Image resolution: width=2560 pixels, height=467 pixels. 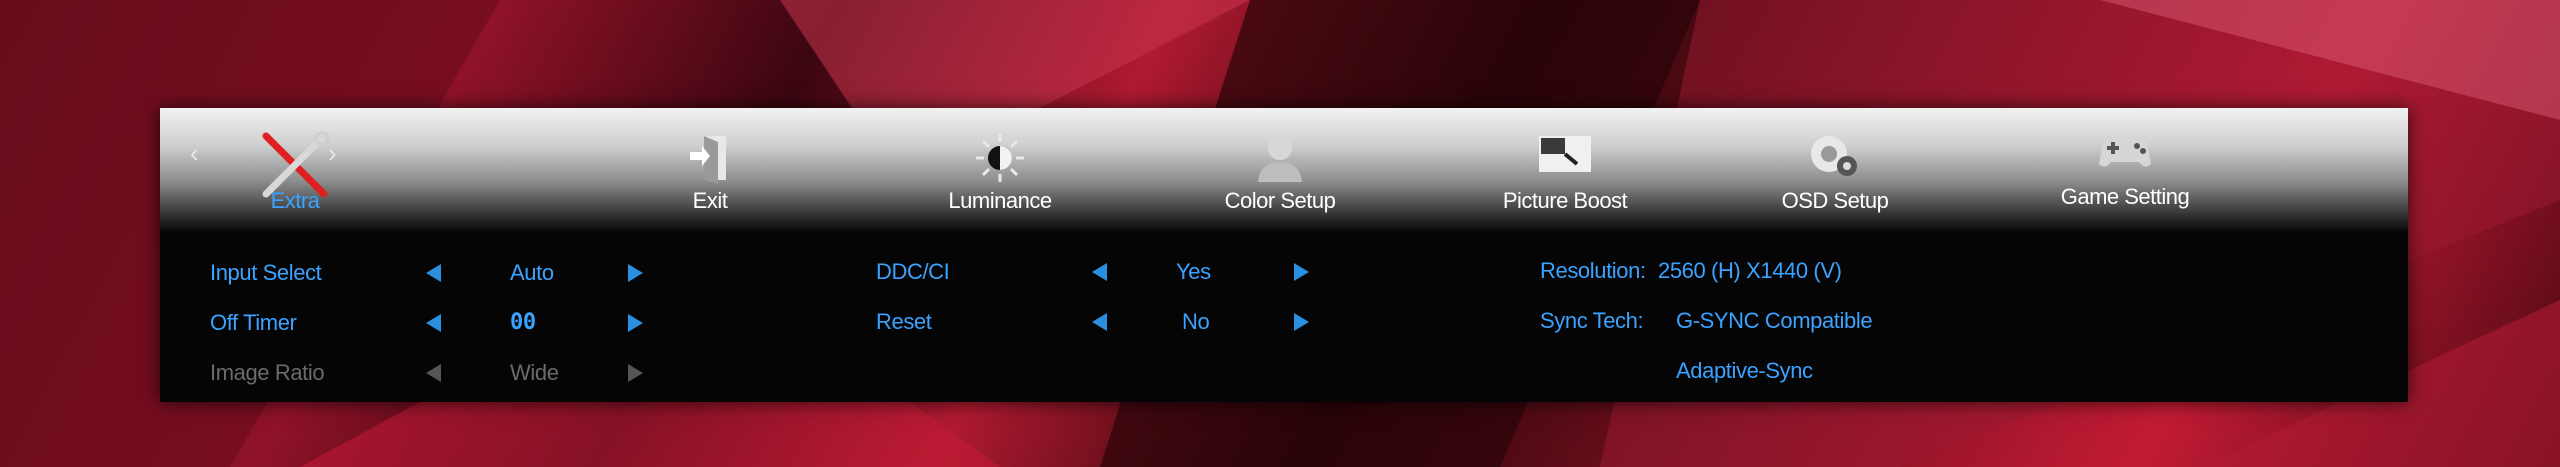 I want to click on sync-tech-value-1: G-SYNC Compatible, so click(x=1774, y=320).